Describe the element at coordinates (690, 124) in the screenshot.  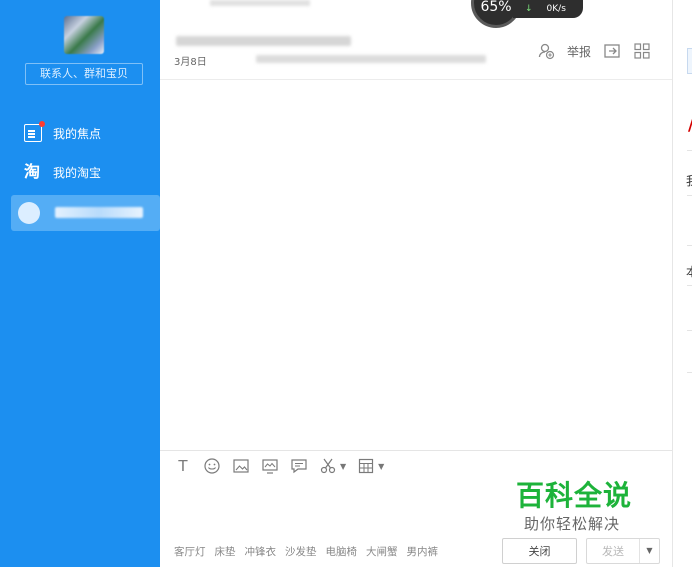
I see `panel-logo-icon: /` at that location.